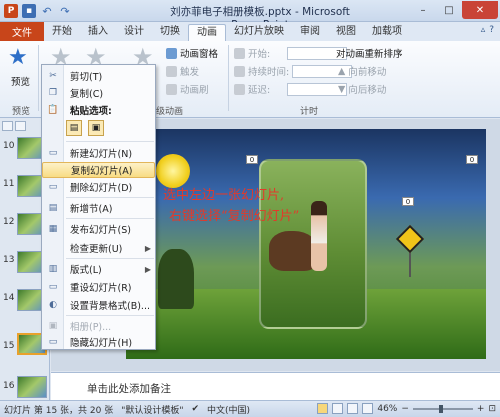  What do you see at coordinates (293, 71) in the screenshot?
I see `duration-field: 持续时间:` at bounding box center [293, 71].